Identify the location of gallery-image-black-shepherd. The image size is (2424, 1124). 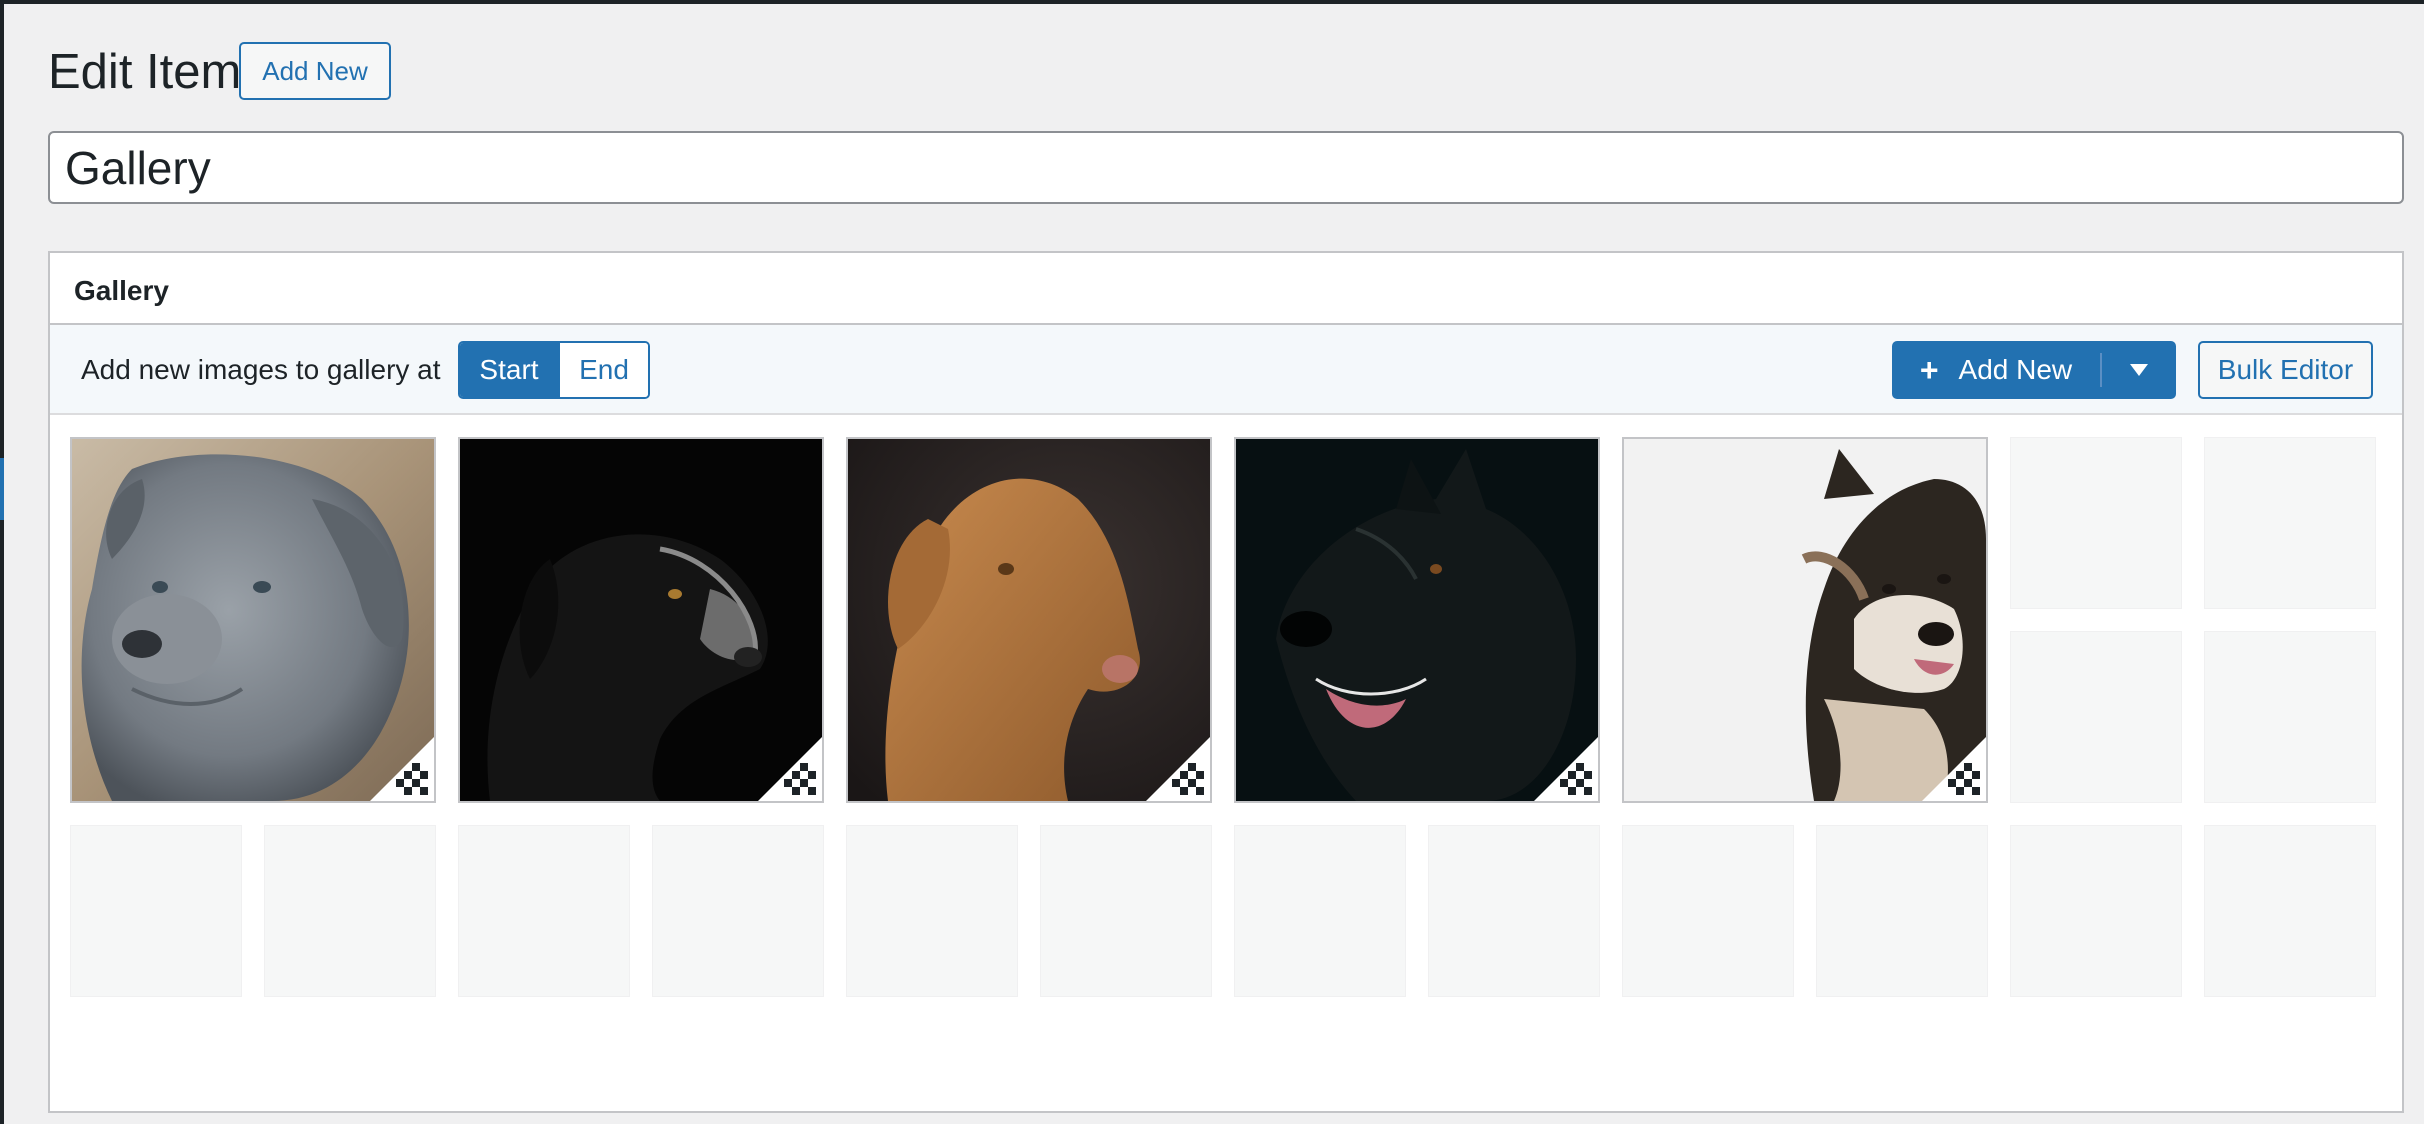
(1417, 620).